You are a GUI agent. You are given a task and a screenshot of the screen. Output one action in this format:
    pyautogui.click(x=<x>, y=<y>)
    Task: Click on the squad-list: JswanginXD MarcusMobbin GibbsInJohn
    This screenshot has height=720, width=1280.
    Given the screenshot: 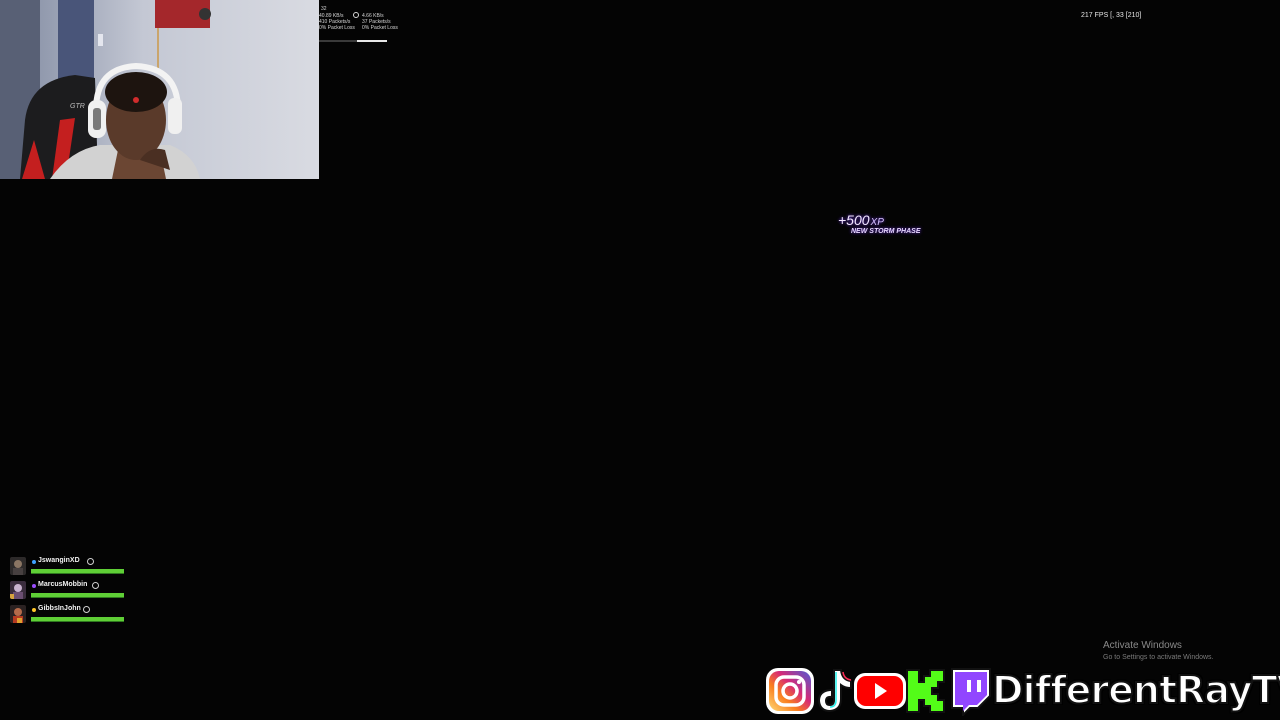 What is the action you would take?
    pyautogui.click(x=73, y=592)
    